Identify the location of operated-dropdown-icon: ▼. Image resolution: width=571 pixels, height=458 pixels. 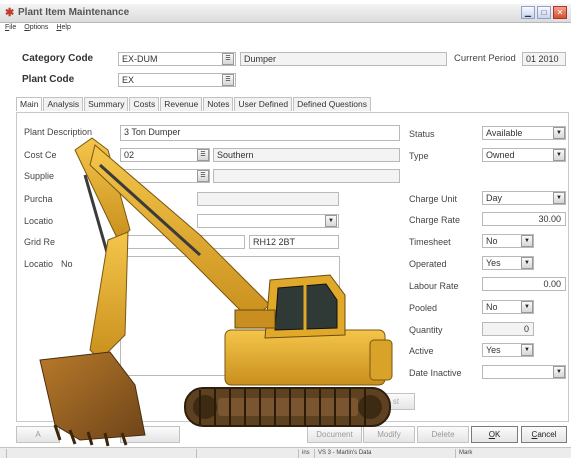
(527, 263).